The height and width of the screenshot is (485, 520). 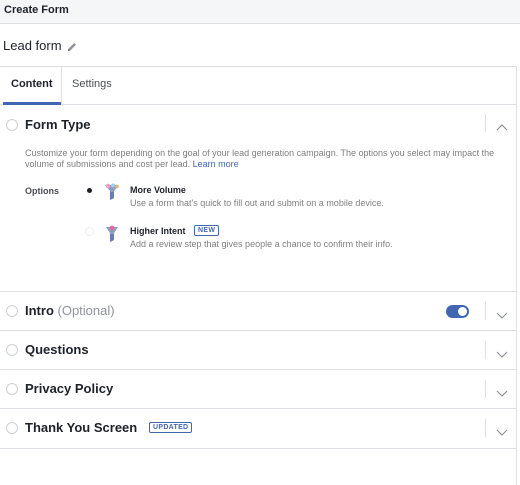 I want to click on tab-bar: Content Settings, so click(x=258, y=86).